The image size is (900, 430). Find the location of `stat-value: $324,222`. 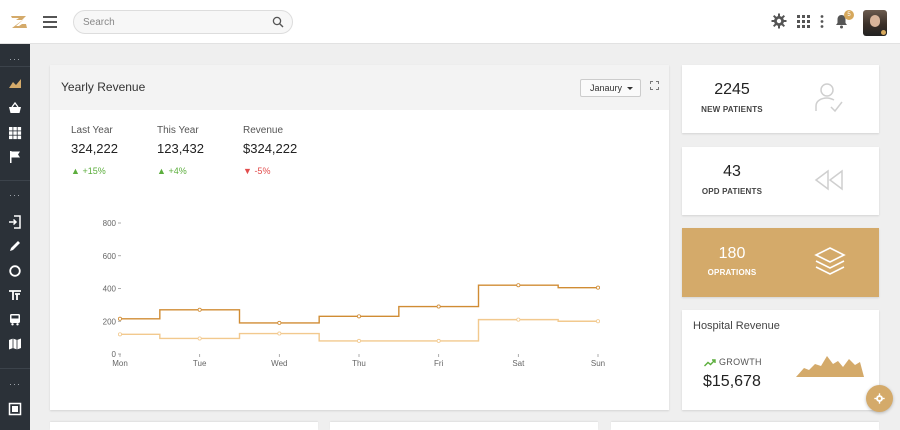

stat-value: $324,222 is located at coordinates (270, 148).